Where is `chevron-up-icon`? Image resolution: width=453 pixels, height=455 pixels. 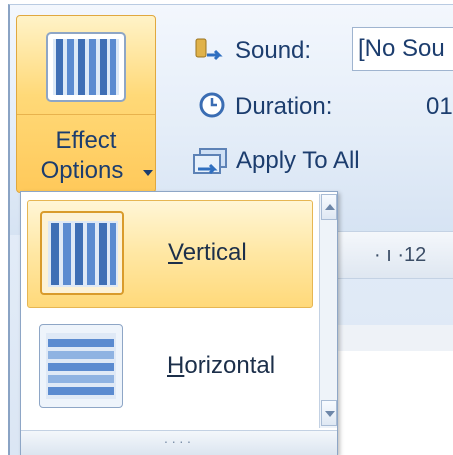 chevron-up-icon is located at coordinates (330, 207).